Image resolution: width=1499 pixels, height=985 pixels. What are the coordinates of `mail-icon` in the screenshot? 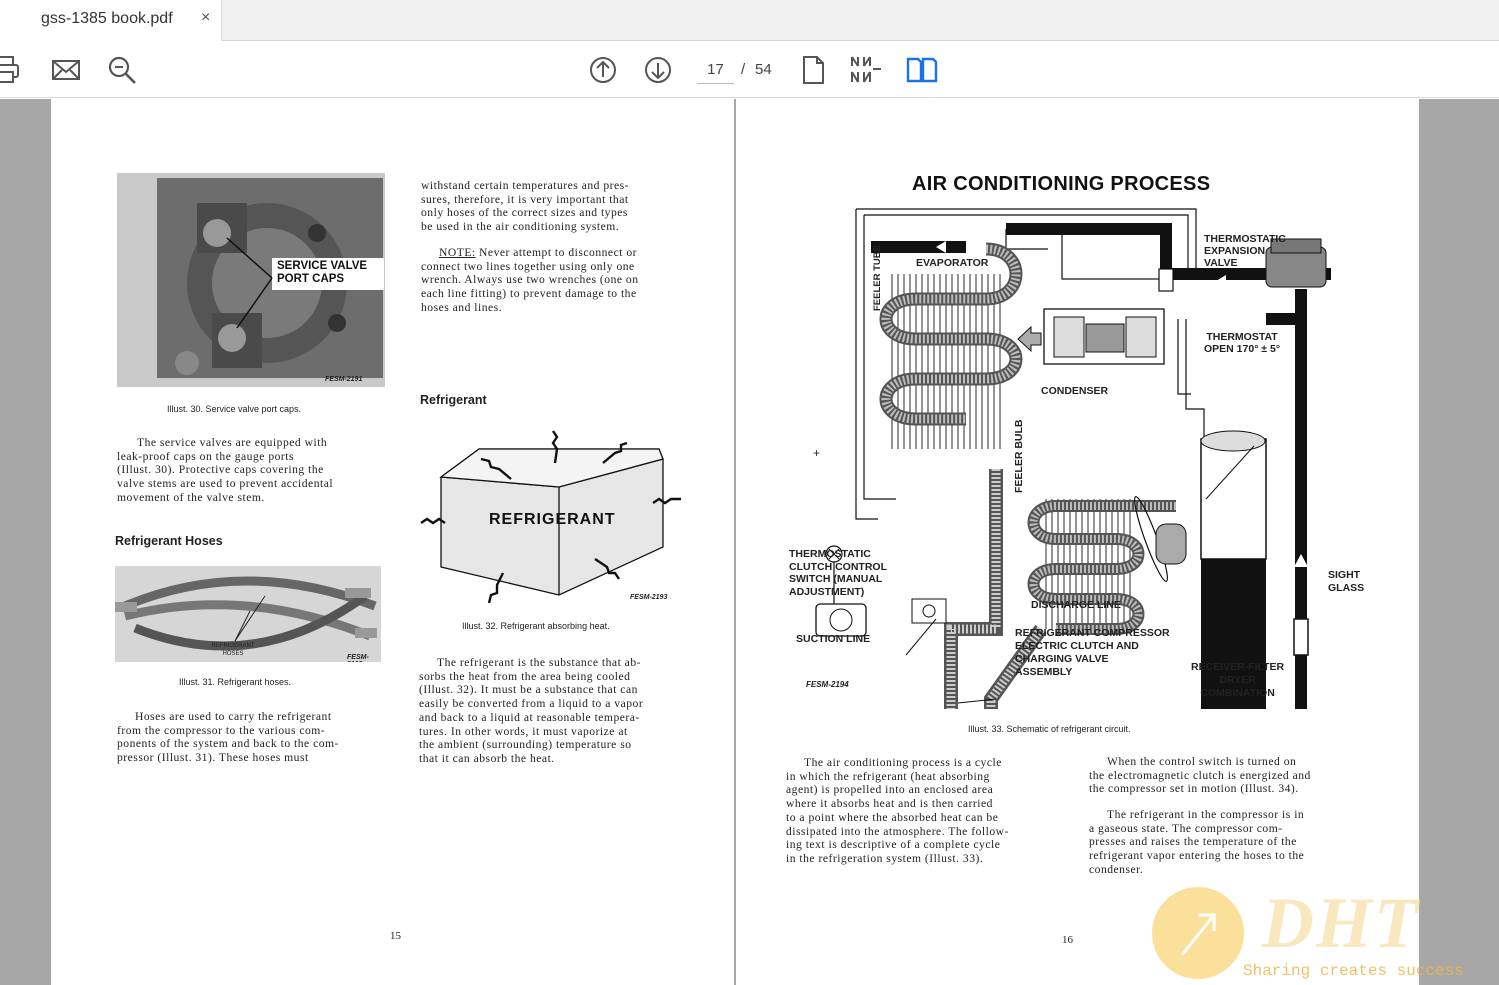 It's located at (66, 70).